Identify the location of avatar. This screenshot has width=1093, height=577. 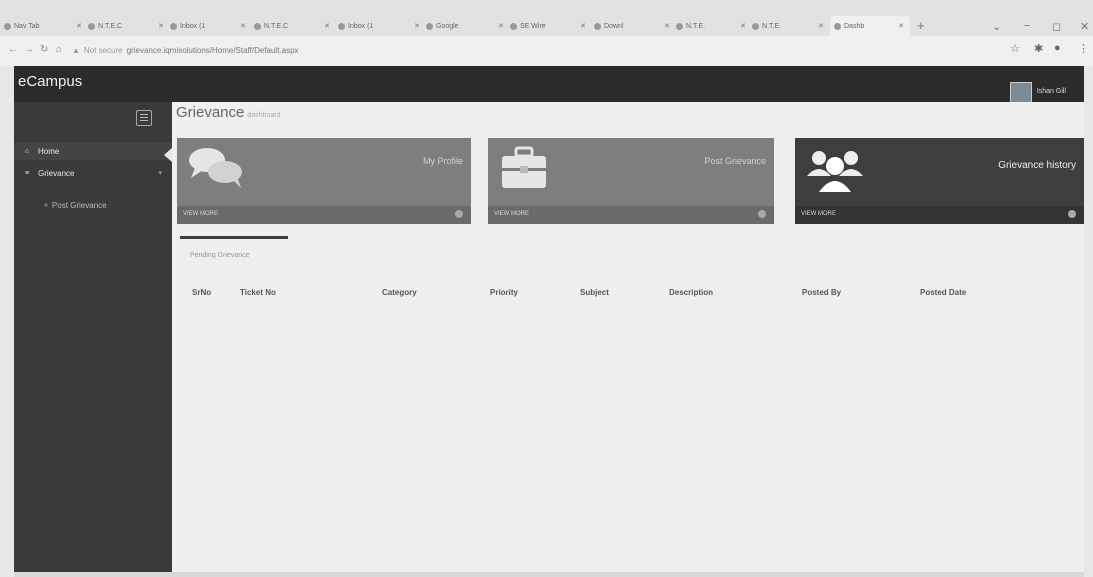
(1021, 93).